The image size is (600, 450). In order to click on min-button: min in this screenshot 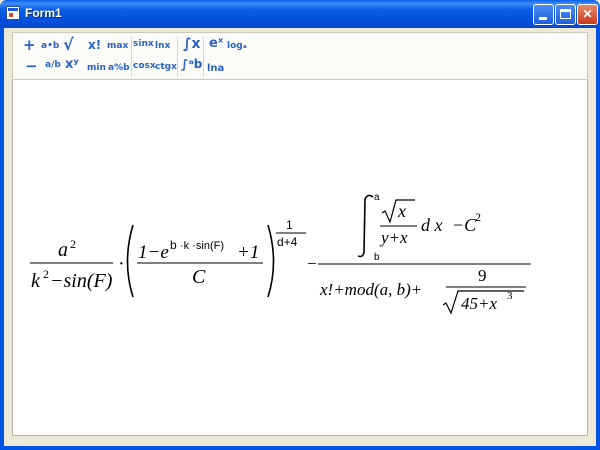, I will do `click(96, 68)`.